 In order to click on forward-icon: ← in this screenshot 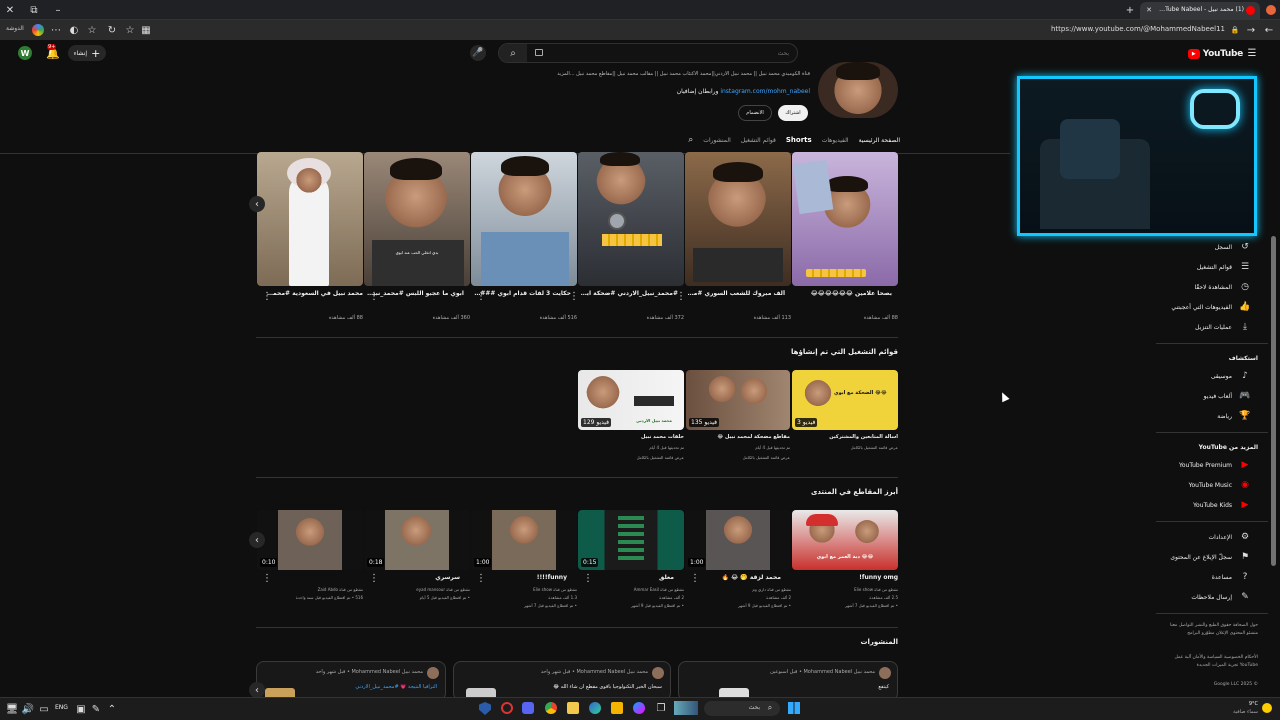, I will do `click(1269, 30)`.